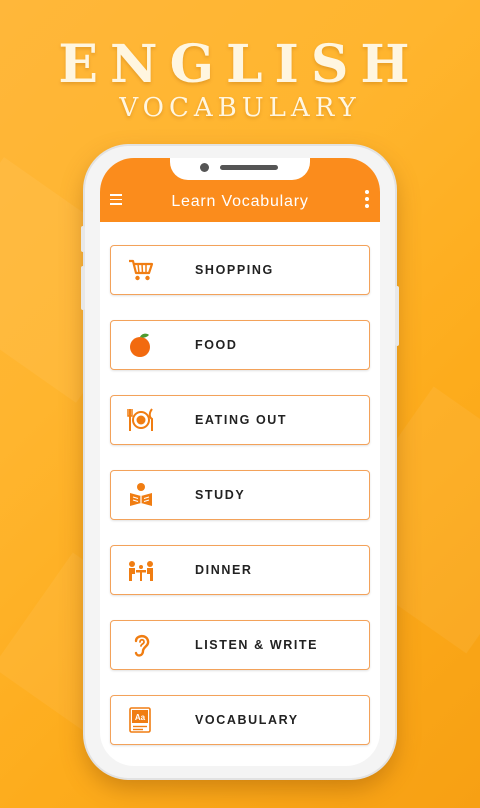 This screenshot has width=480, height=808. Describe the element at coordinates (249, 167) in the screenshot. I see `speaker-grille` at that location.